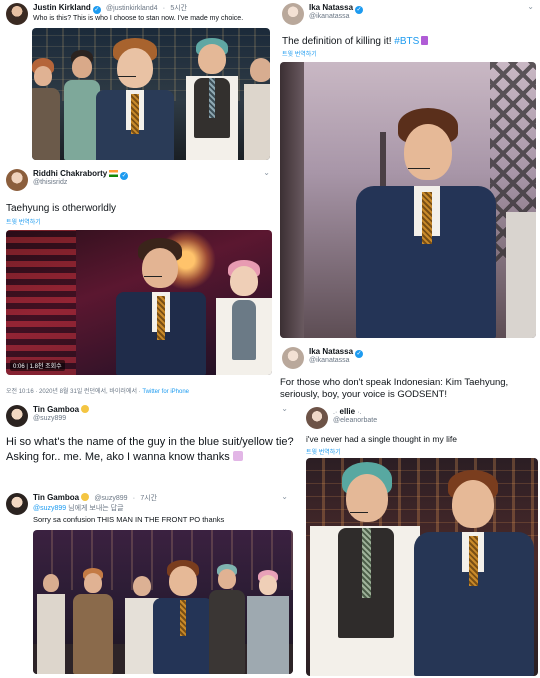 This screenshot has height=678, width=540. What do you see at coordinates (178, 8) in the screenshot?
I see `timestamp: 5시간` at bounding box center [178, 8].